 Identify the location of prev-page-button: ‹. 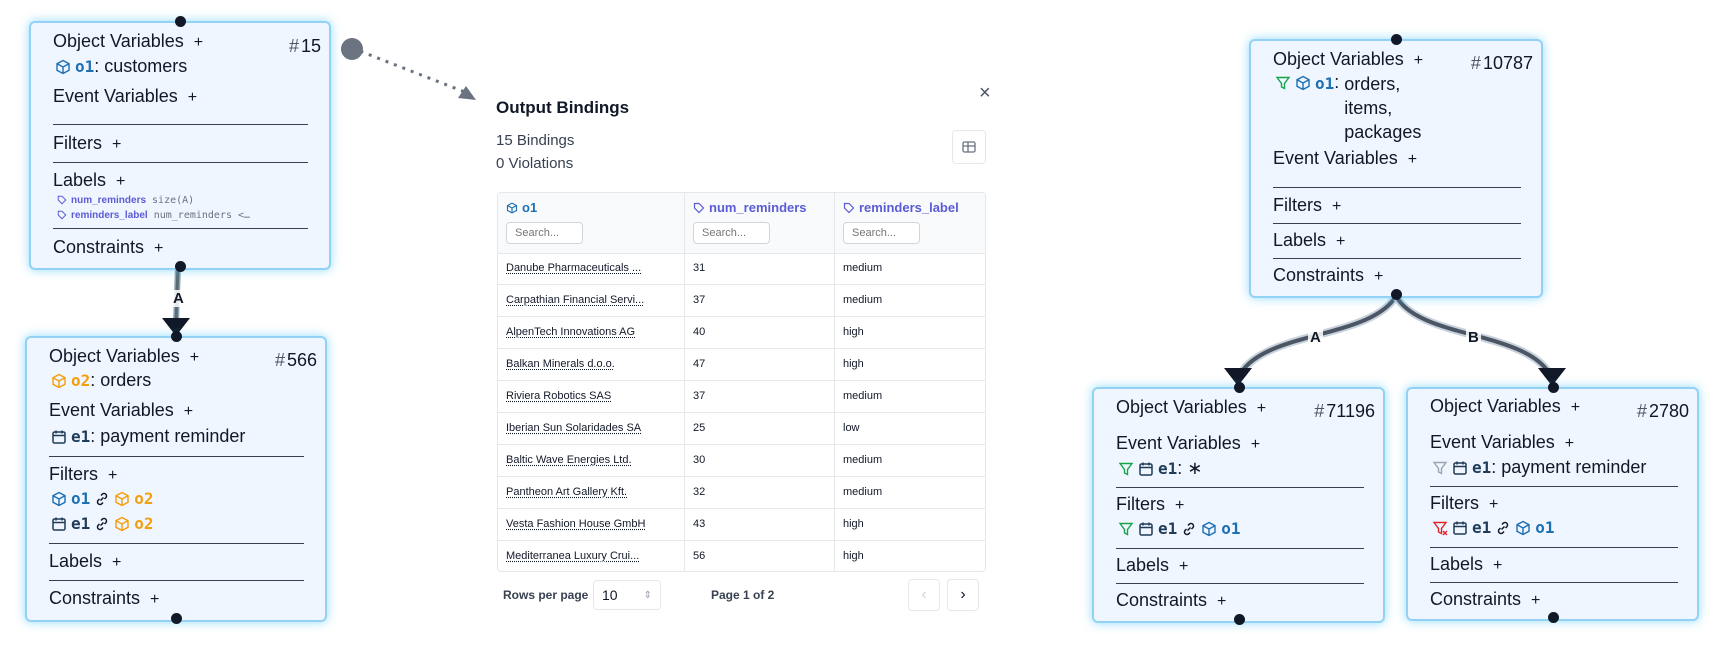
(924, 595).